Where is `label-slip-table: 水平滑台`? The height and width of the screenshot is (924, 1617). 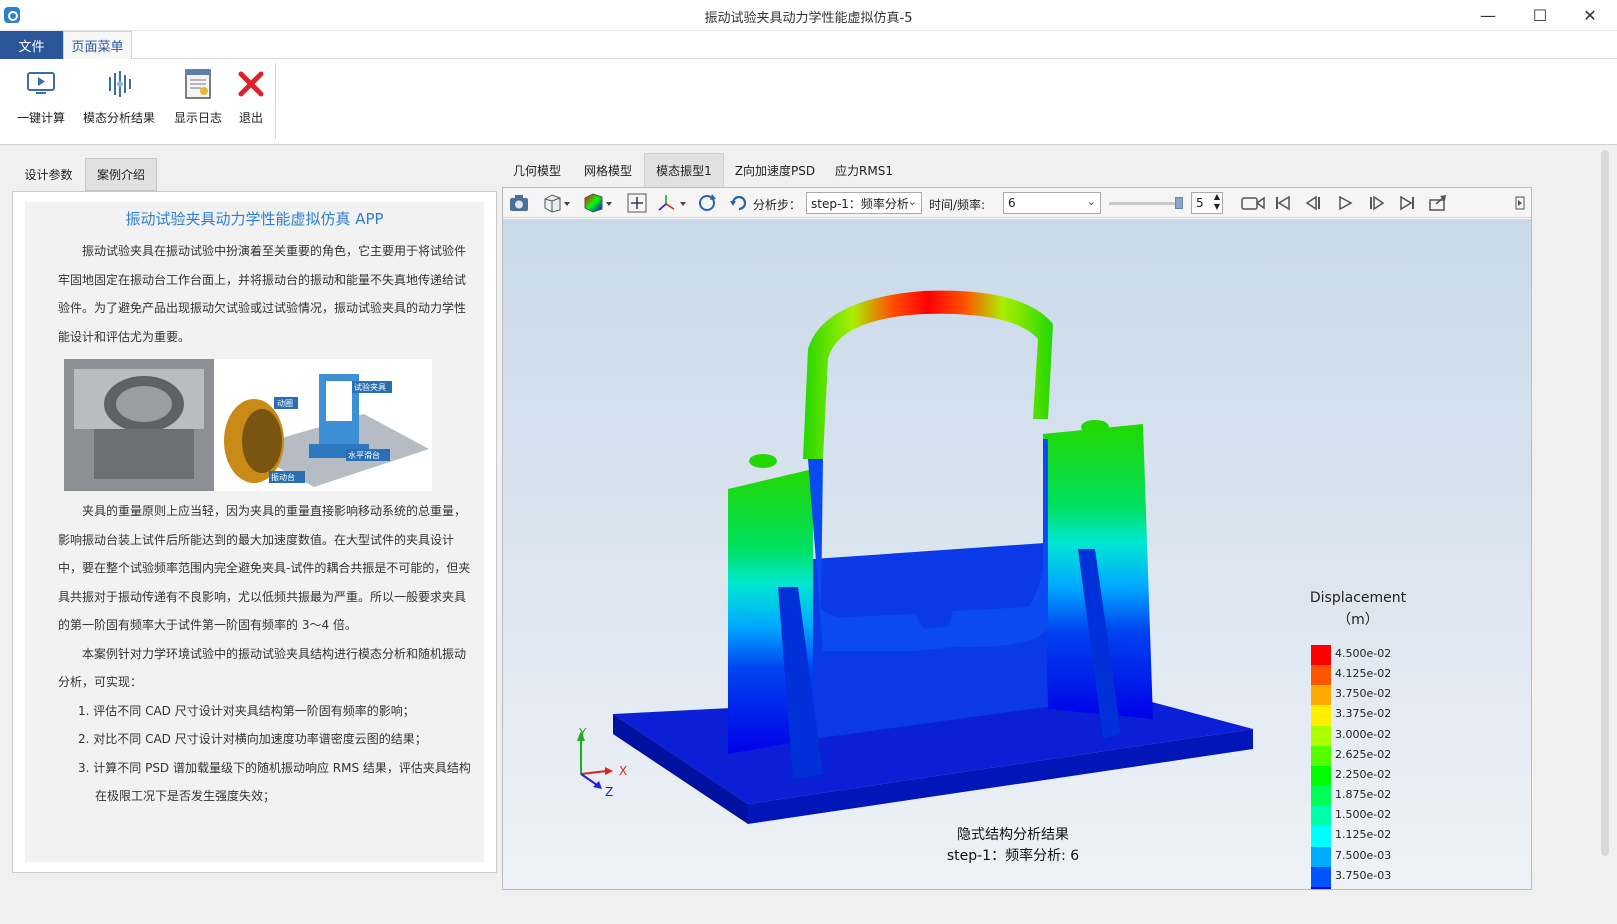 label-slip-table: 水平滑台 is located at coordinates (364, 455).